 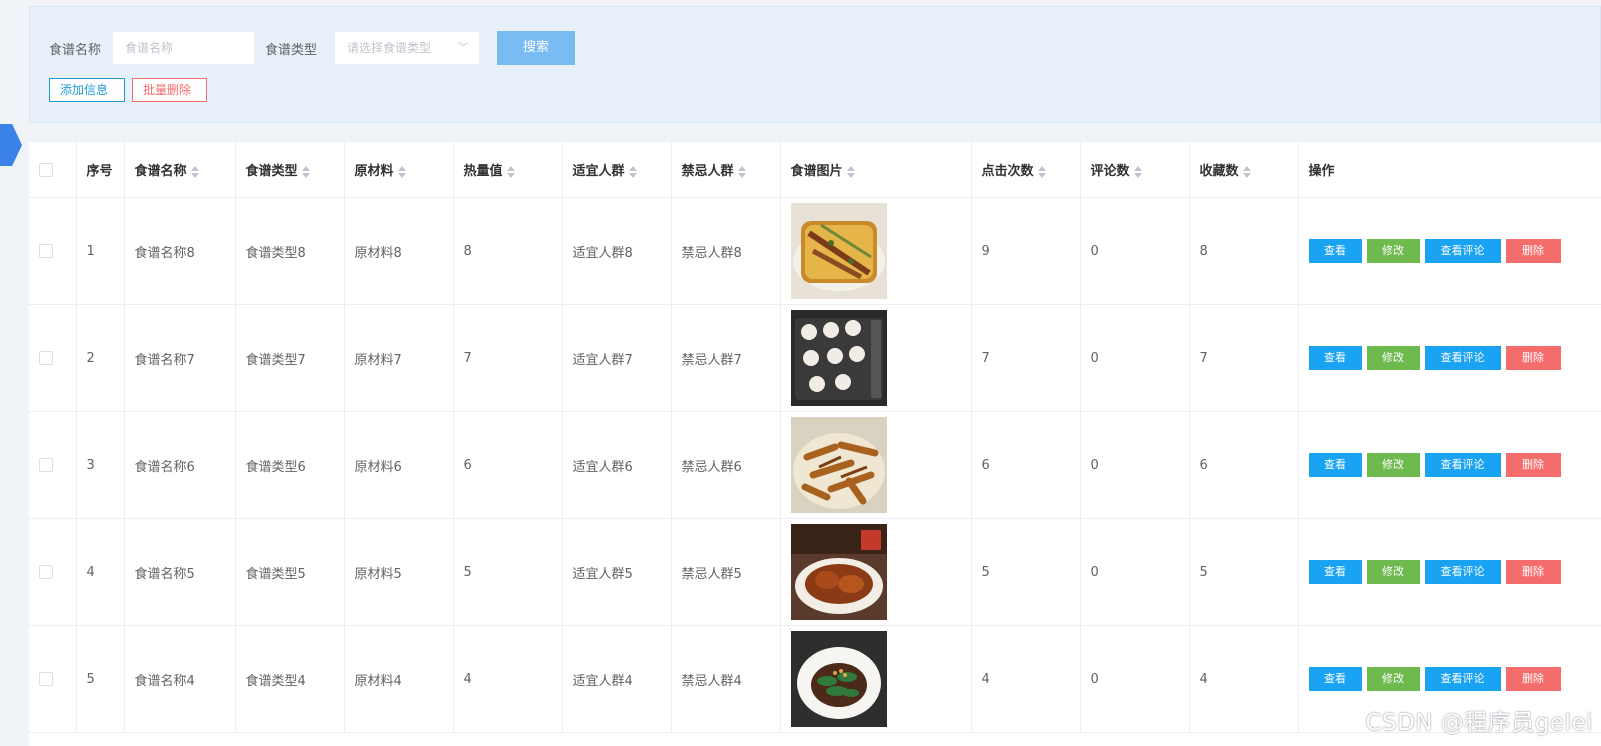 What do you see at coordinates (290, 572) in the screenshot?
I see `cell-recipe-type: 食谱类型5` at bounding box center [290, 572].